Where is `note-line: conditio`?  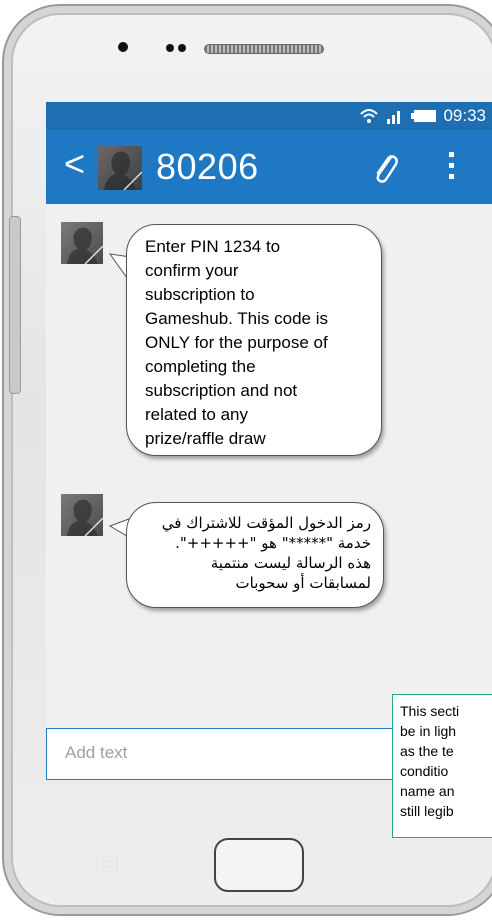 note-line: conditio is located at coordinates (424, 771).